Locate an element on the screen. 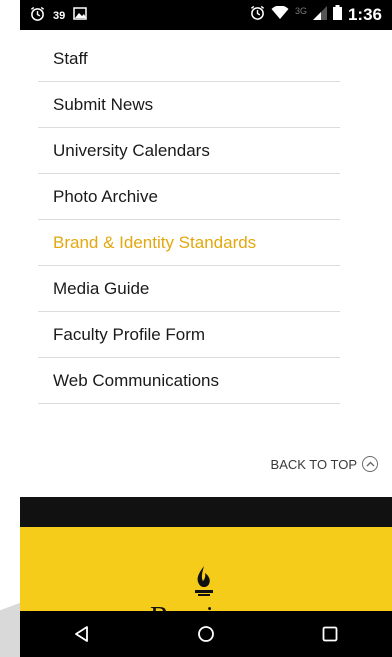 This screenshot has height=657, width=392. android-nav-bar is located at coordinates (206, 634).